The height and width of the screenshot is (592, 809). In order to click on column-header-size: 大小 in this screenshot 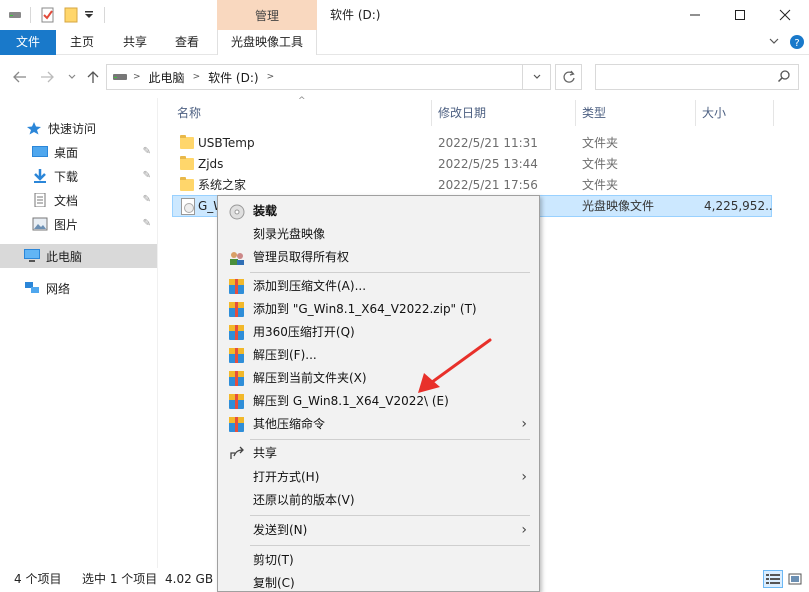, I will do `click(734, 113)`.